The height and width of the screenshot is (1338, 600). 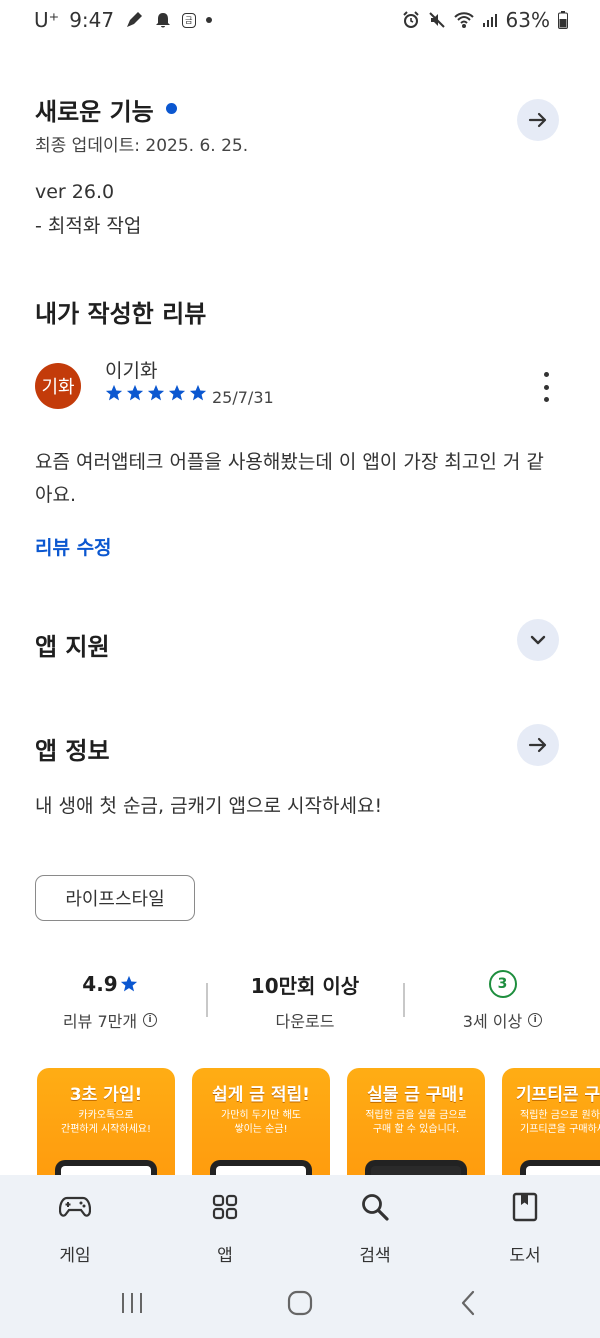 What do you see at coordinates (416, 1095) in the screenshot?
I see `screenshot-title: 실물 금 구매!` at bounding box center [416, 1095].